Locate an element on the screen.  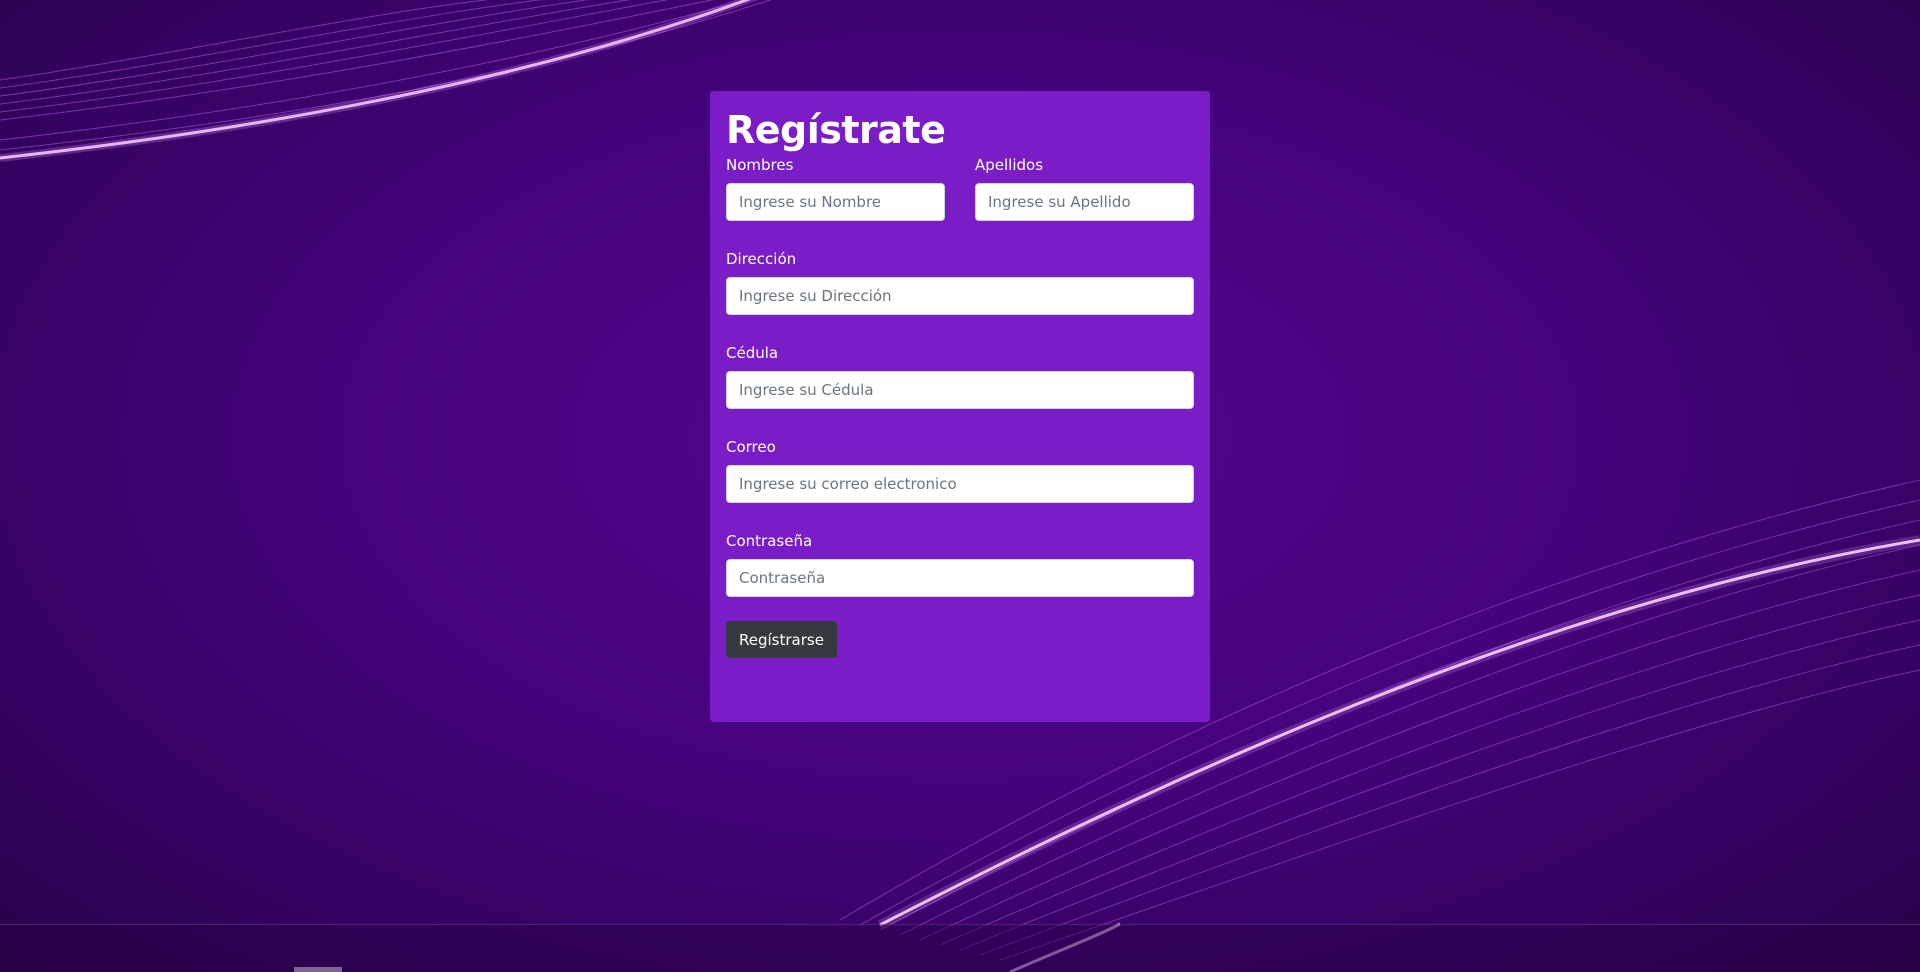
direccion-group: Dirección is located at coordinates (960, 282).